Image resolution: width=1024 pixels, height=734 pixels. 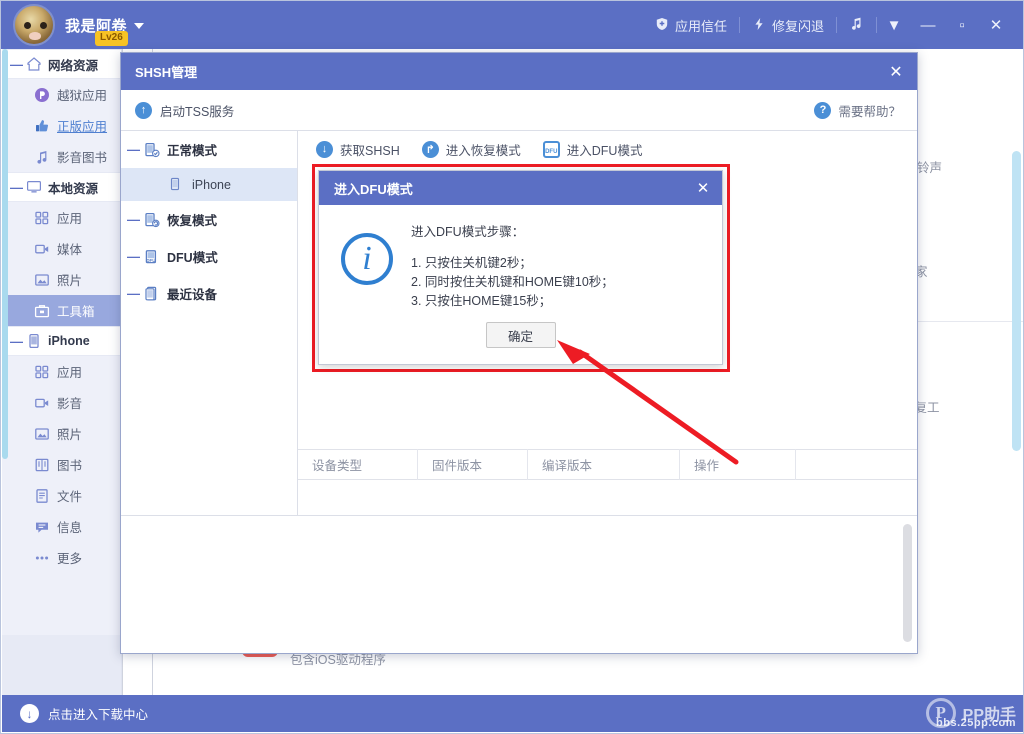 I want to click on book-icon, so click(x=42, y=465).